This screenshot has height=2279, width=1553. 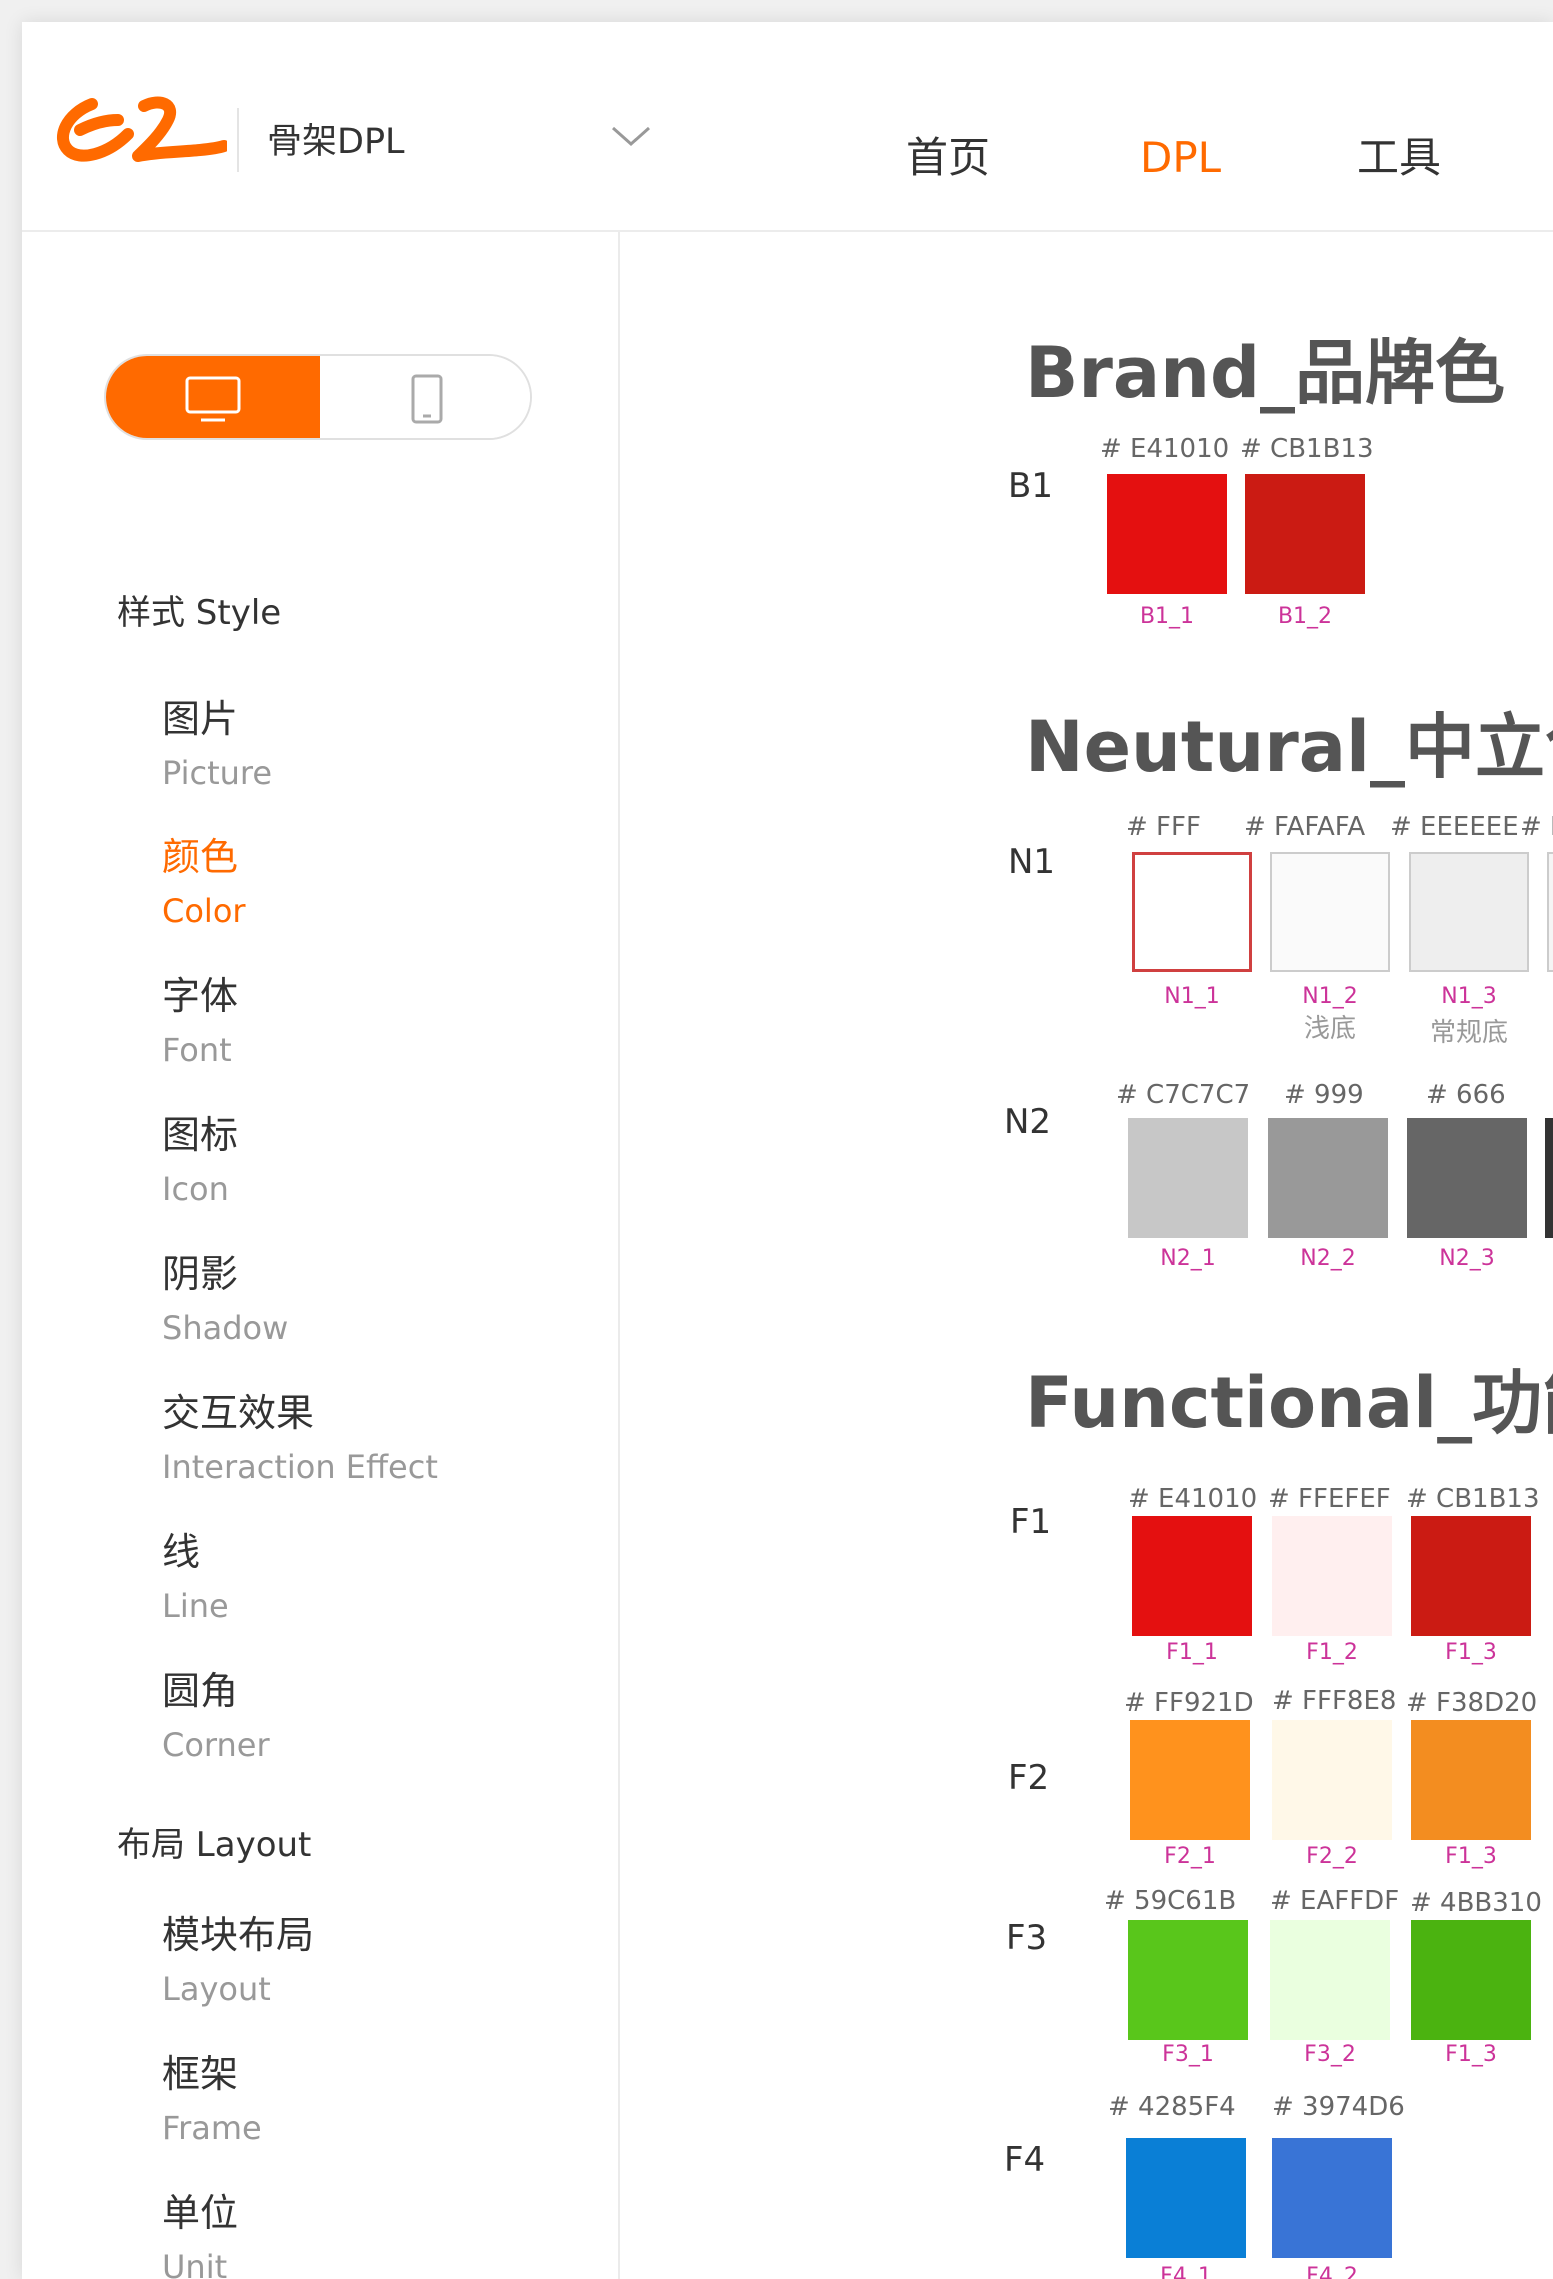 I want to click on swatch-name: F4_2, so click(x=1332, y=2271).